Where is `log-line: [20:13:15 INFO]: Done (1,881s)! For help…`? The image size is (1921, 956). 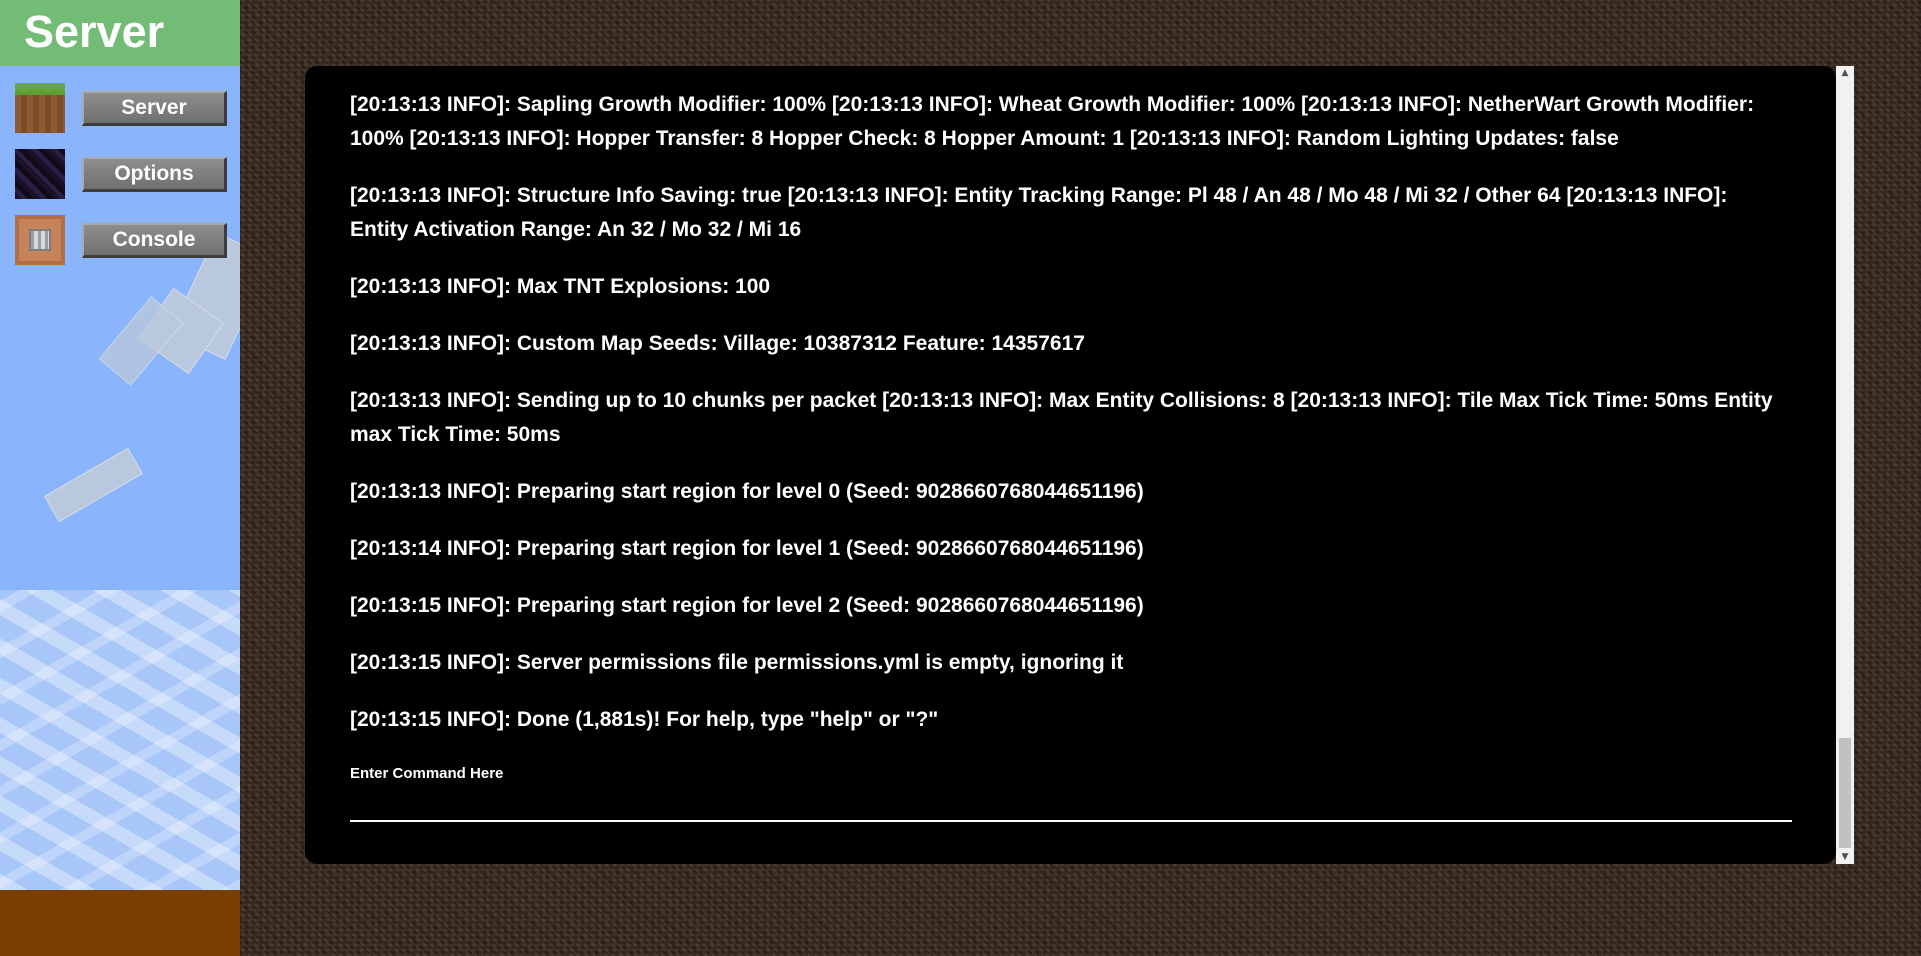 log-line: [20:13:15 INFO]: Done (1,881s)! For help… is located at coordinates (644, 719).